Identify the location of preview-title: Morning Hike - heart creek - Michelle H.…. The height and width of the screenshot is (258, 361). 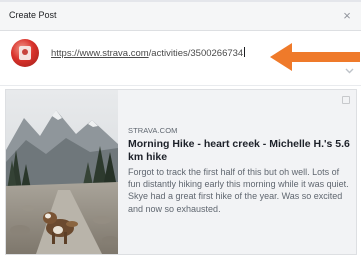
(239, 151).